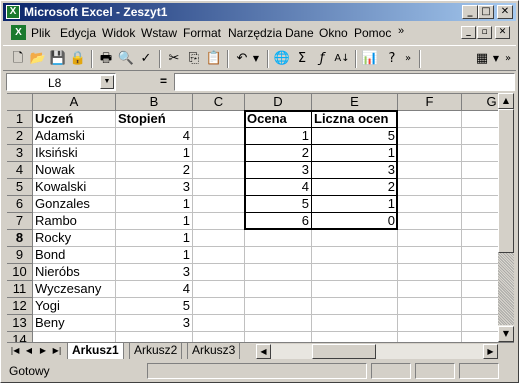 The height and width of the screenshot is (383, 519). Describe the element at coordinates (57, 351) in the screenshot. I see `last-sheet-icon: ▶|` at that location.